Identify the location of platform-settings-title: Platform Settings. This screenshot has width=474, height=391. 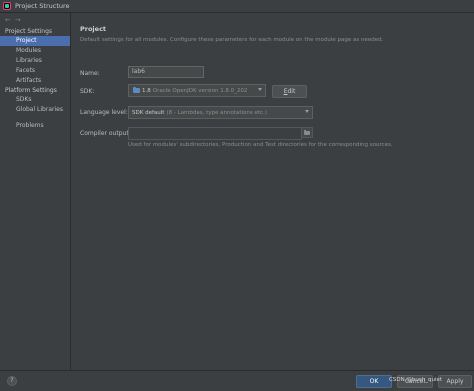
(31, 90).